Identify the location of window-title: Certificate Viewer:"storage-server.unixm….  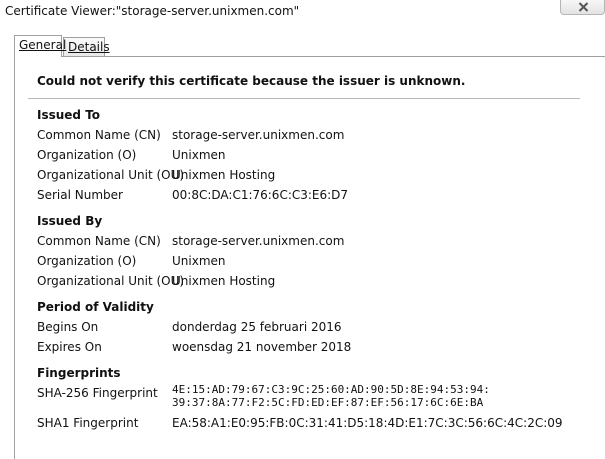
(152, 11).